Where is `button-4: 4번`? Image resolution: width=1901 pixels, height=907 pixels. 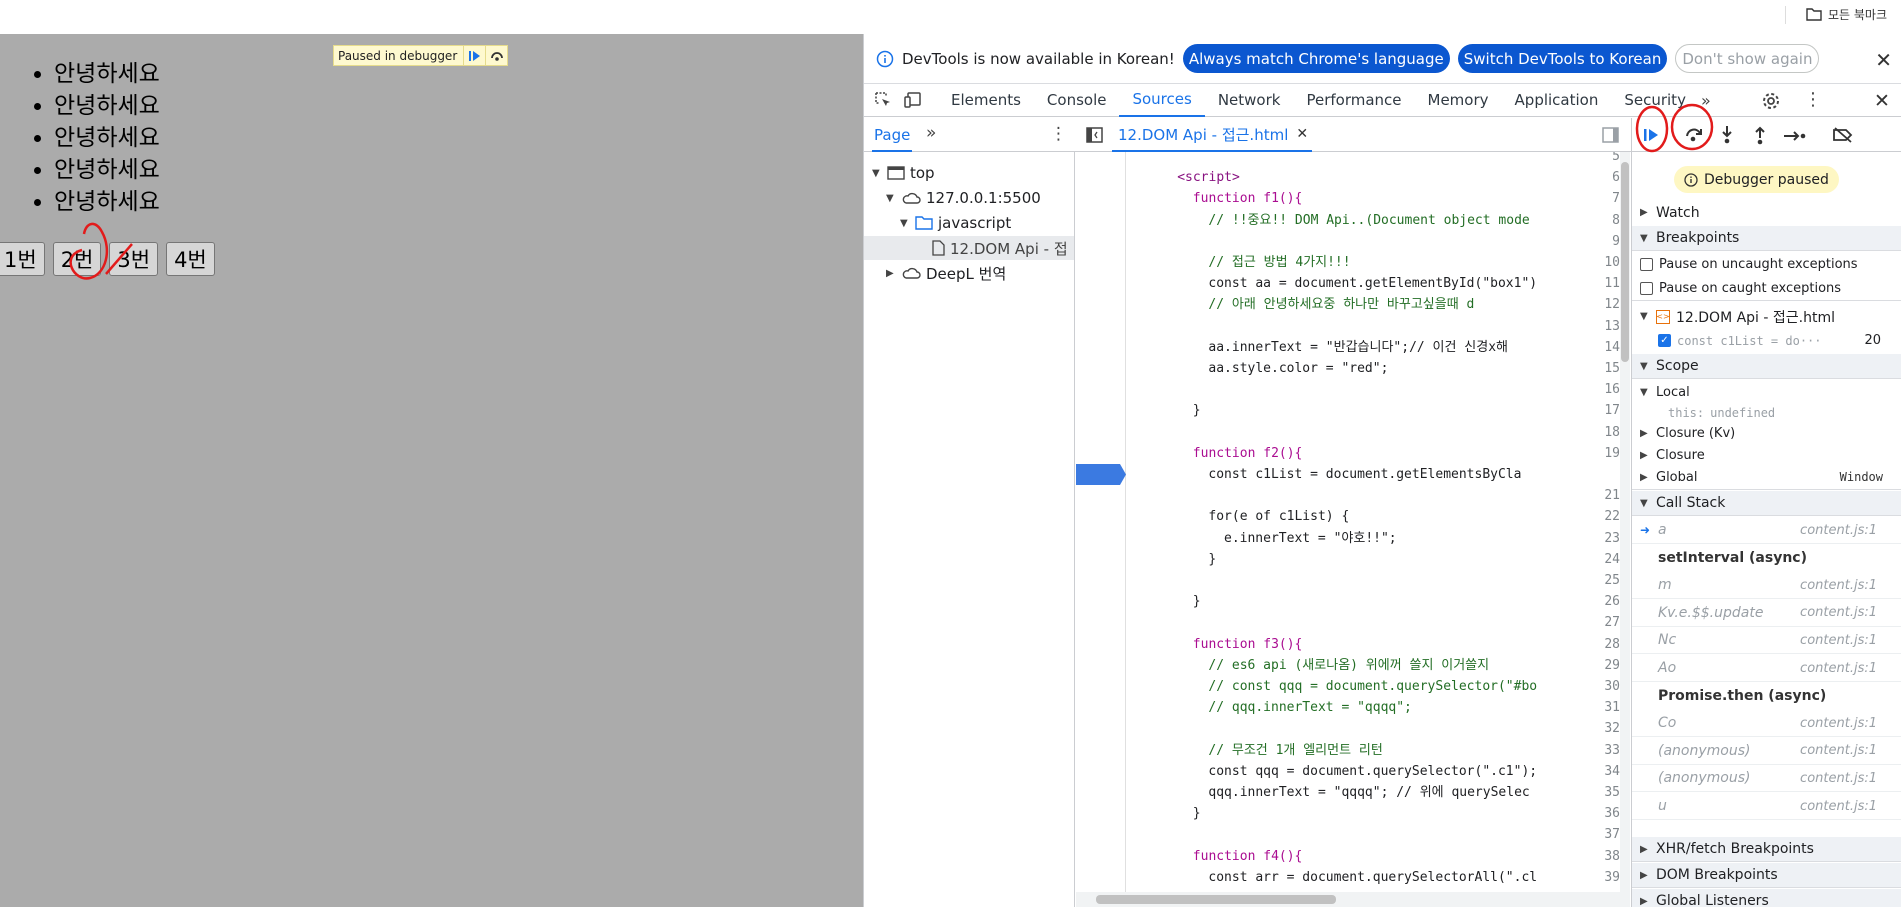
button-4: 4번 is located at coordinates (190, 259).